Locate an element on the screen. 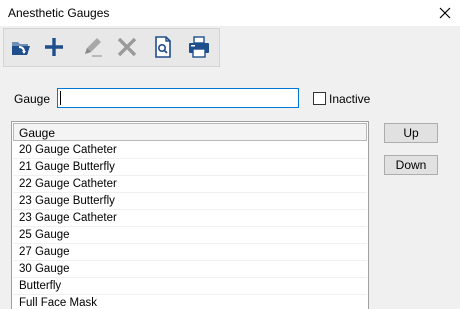 The height and width of the screenshot is (309, 460). list-column-header: Gauge is located at coordinates (190, 132).